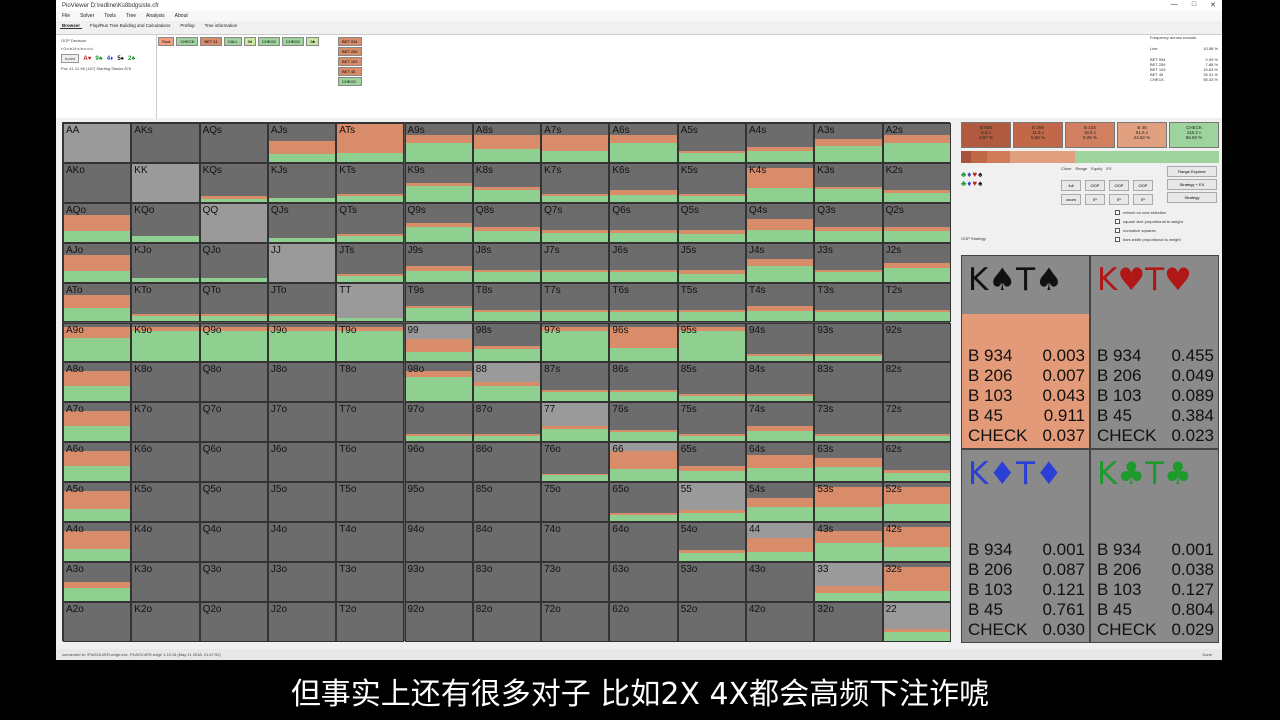 This screenshot has height=720, width=1280. What do you see at coordinates (1095, 185) in the screenshot?
I see `range-oop-button: OOP` at bounding box center [1095, 185].